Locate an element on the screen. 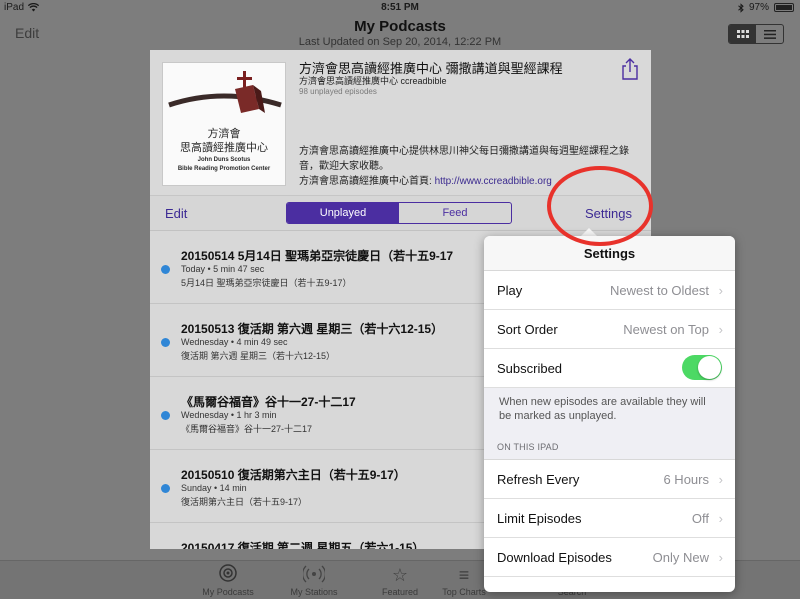 The image size is (800, 599). episode-filter-control: Unplayed Feed is located at coordinates (399, 213).